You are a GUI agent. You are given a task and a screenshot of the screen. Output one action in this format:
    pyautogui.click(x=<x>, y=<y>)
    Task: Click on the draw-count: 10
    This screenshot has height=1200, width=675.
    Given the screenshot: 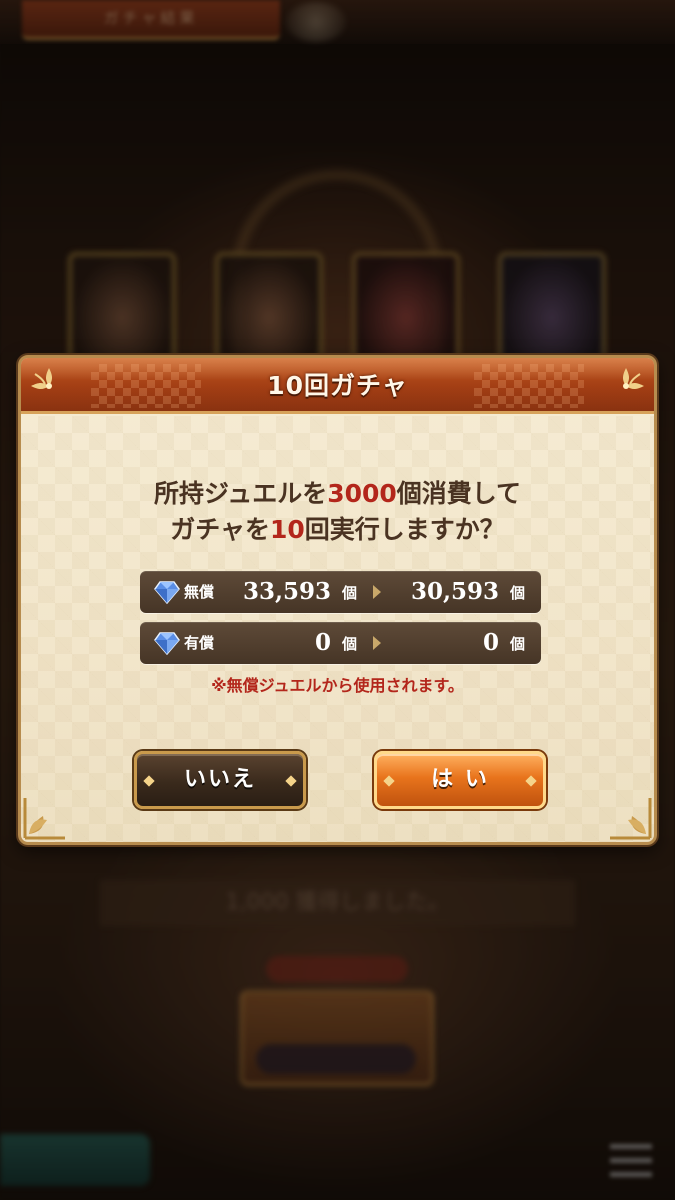 What is the action you would take?
    pyautogui.click(x=287, y=529)
    